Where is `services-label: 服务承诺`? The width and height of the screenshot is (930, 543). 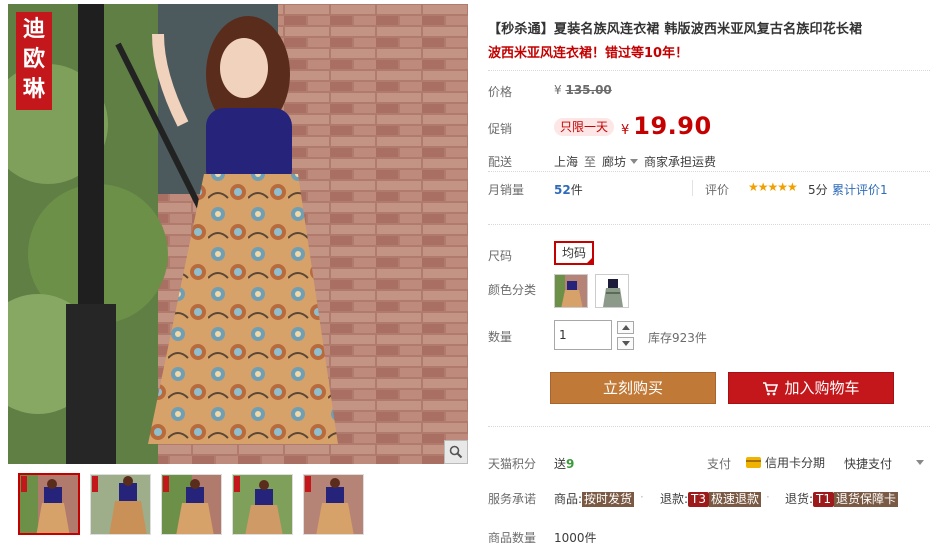
services-label: 服务承诺 is located at coordinates (512, 499).